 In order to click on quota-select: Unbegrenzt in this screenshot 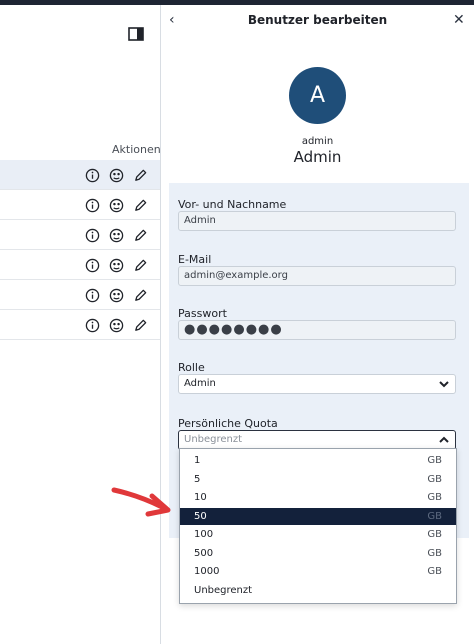, I will do `click(317, 440)`.